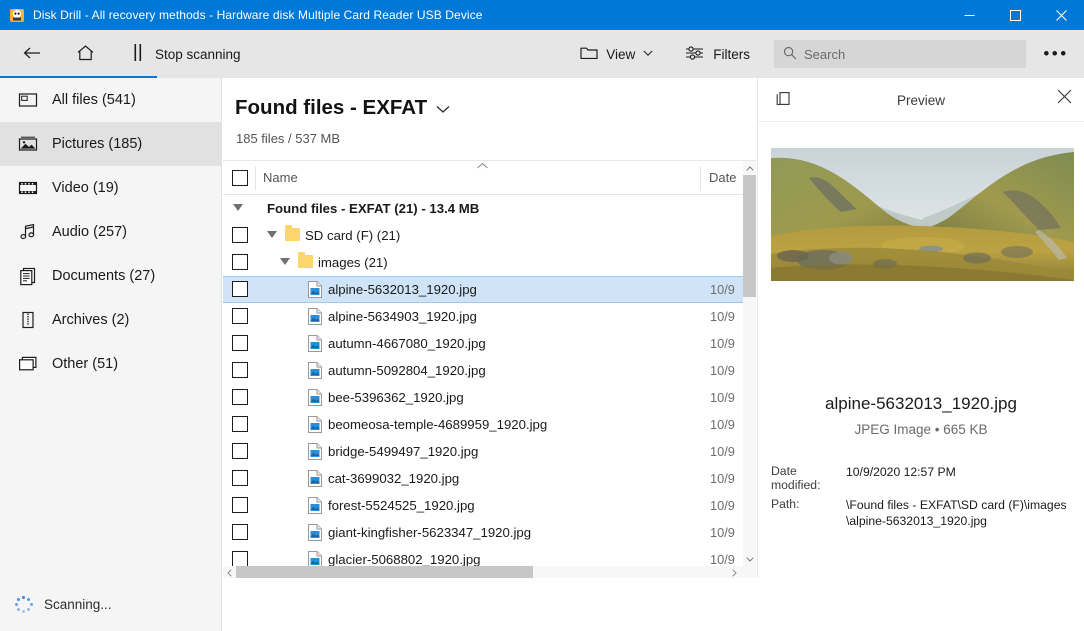  Describe the element at coordinates (1056, 54) in the screenshot. I see `more-options-button: •••` at that location.